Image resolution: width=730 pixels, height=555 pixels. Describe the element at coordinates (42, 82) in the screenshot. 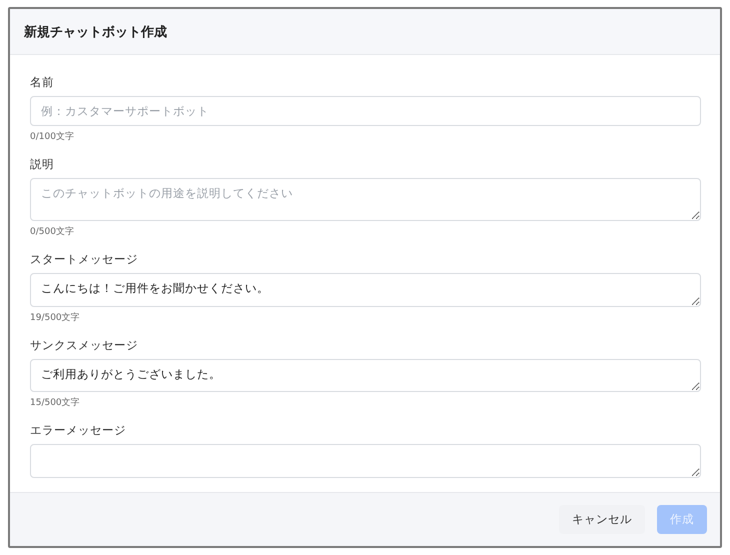

I see `field-label: 名前` at that location.